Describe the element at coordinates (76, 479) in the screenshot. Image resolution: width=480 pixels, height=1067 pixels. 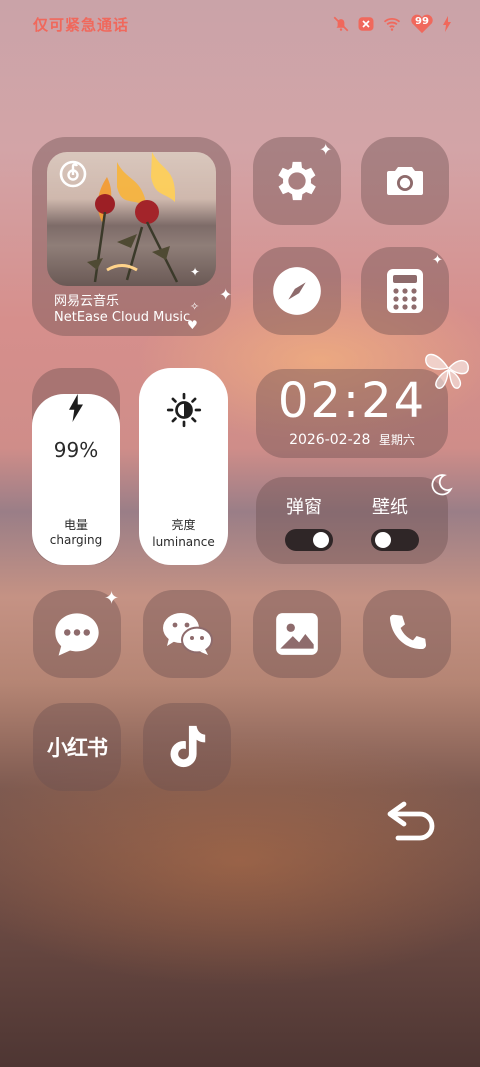
I see `battery-widget: 99% 电量 charging` at that location.